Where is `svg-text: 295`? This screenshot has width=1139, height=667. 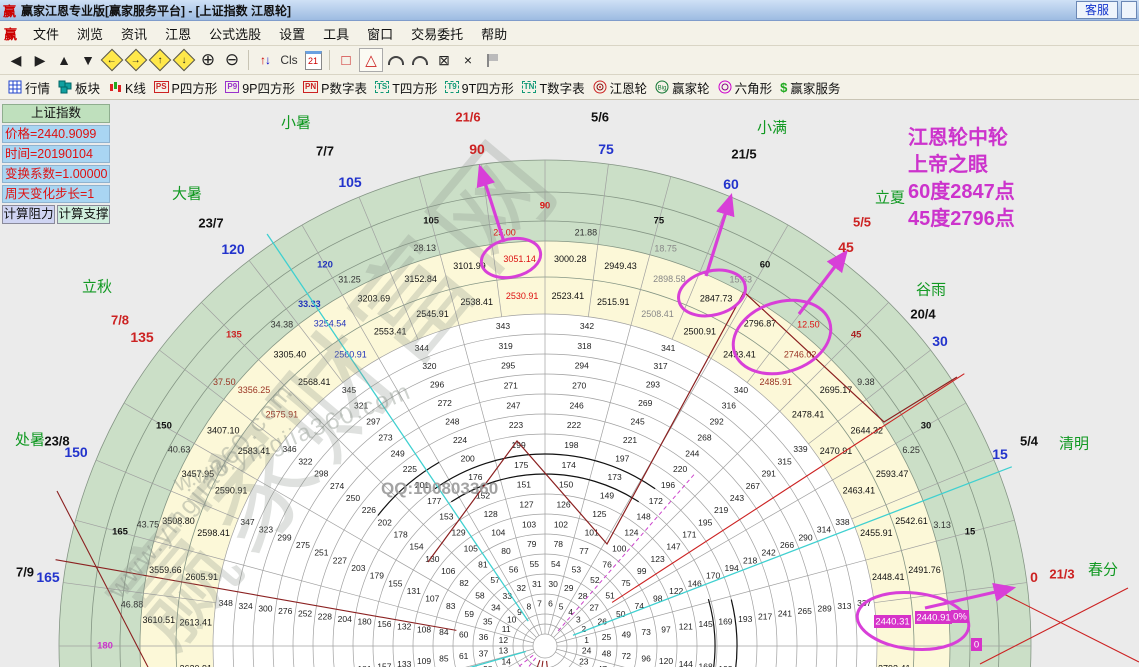 svg-text: 295 is located at coordinates (508, 366).